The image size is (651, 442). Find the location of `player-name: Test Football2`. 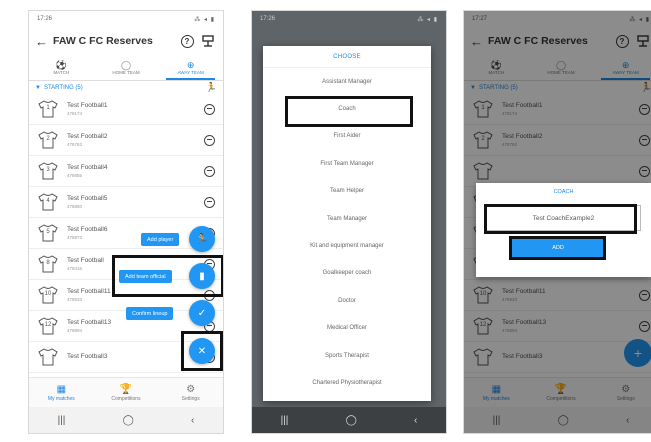

player-name: Test Football2 is located at coordinates (87, 136).